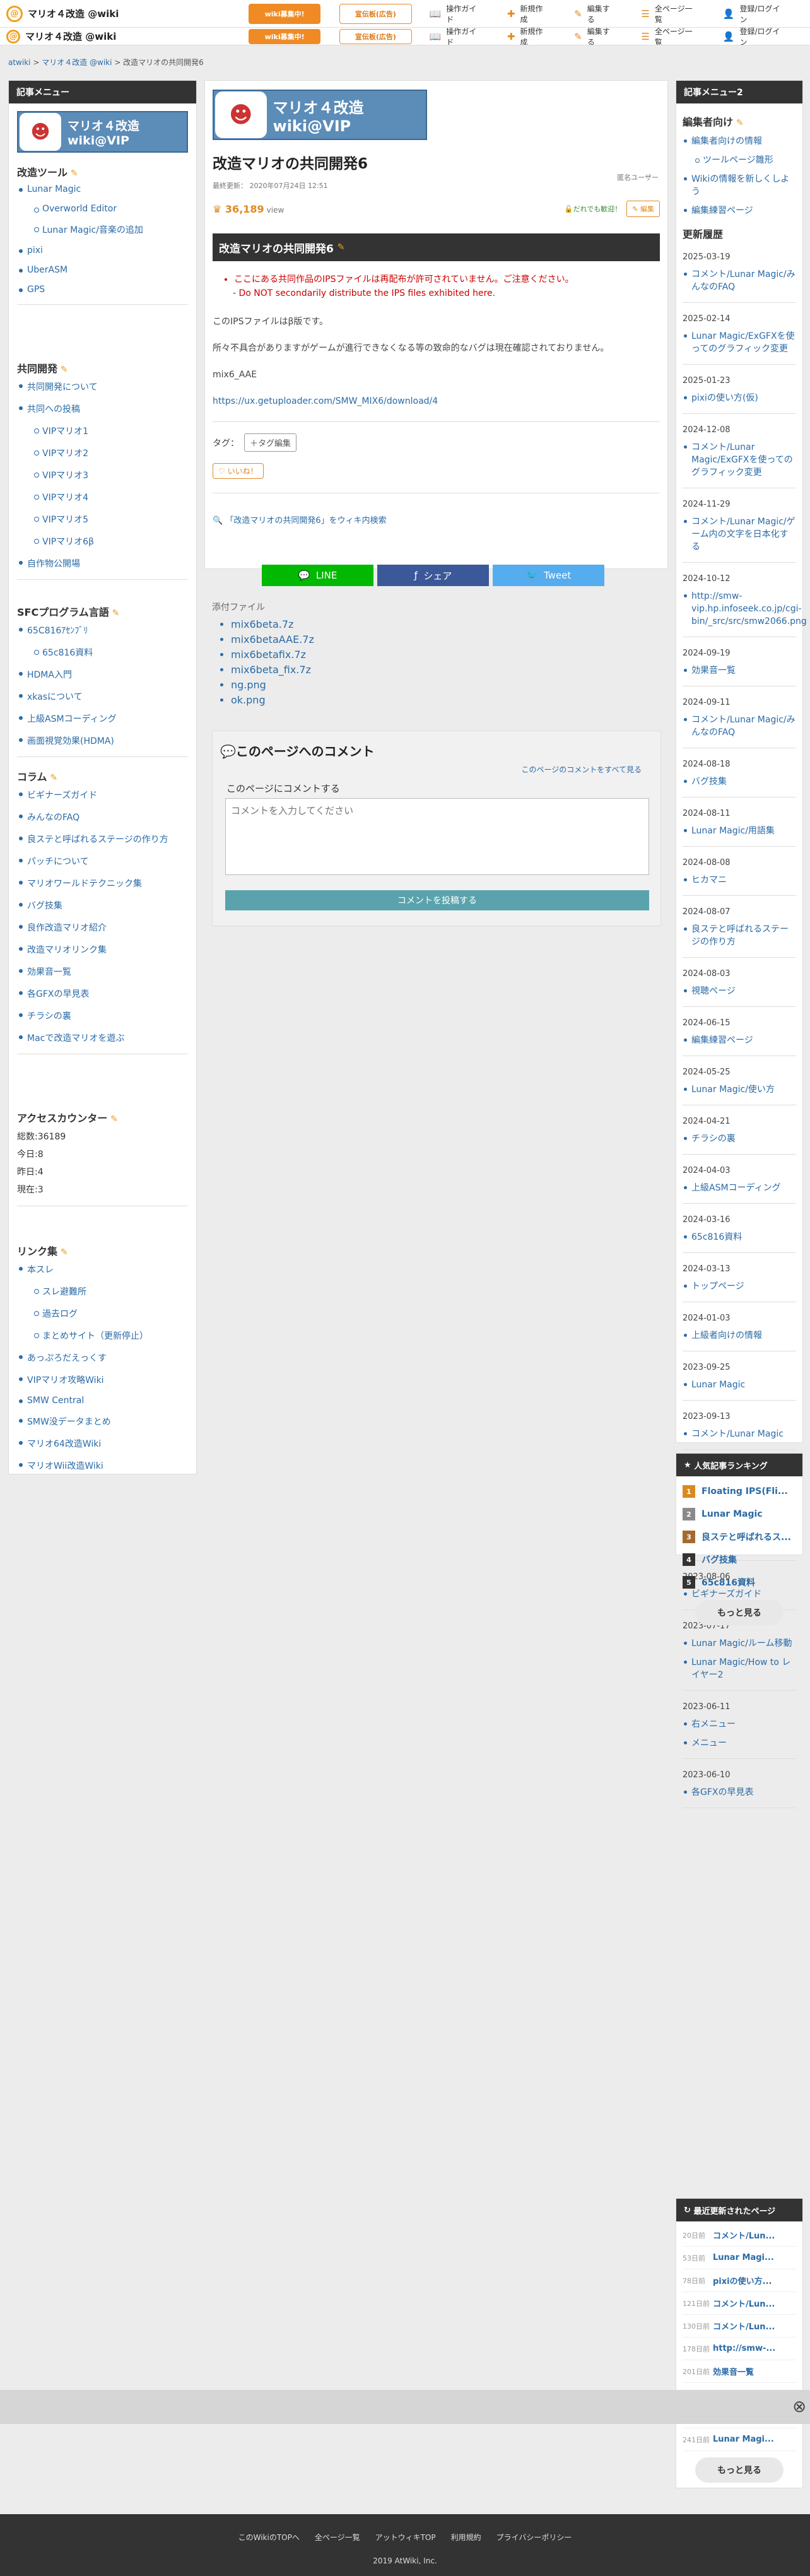 The height and width of the screenshot is (2576, 810). Describe the element at coordinates (103, 1357) in the screenshot. I see `link-item: あっぷろだえっくす` at that location.